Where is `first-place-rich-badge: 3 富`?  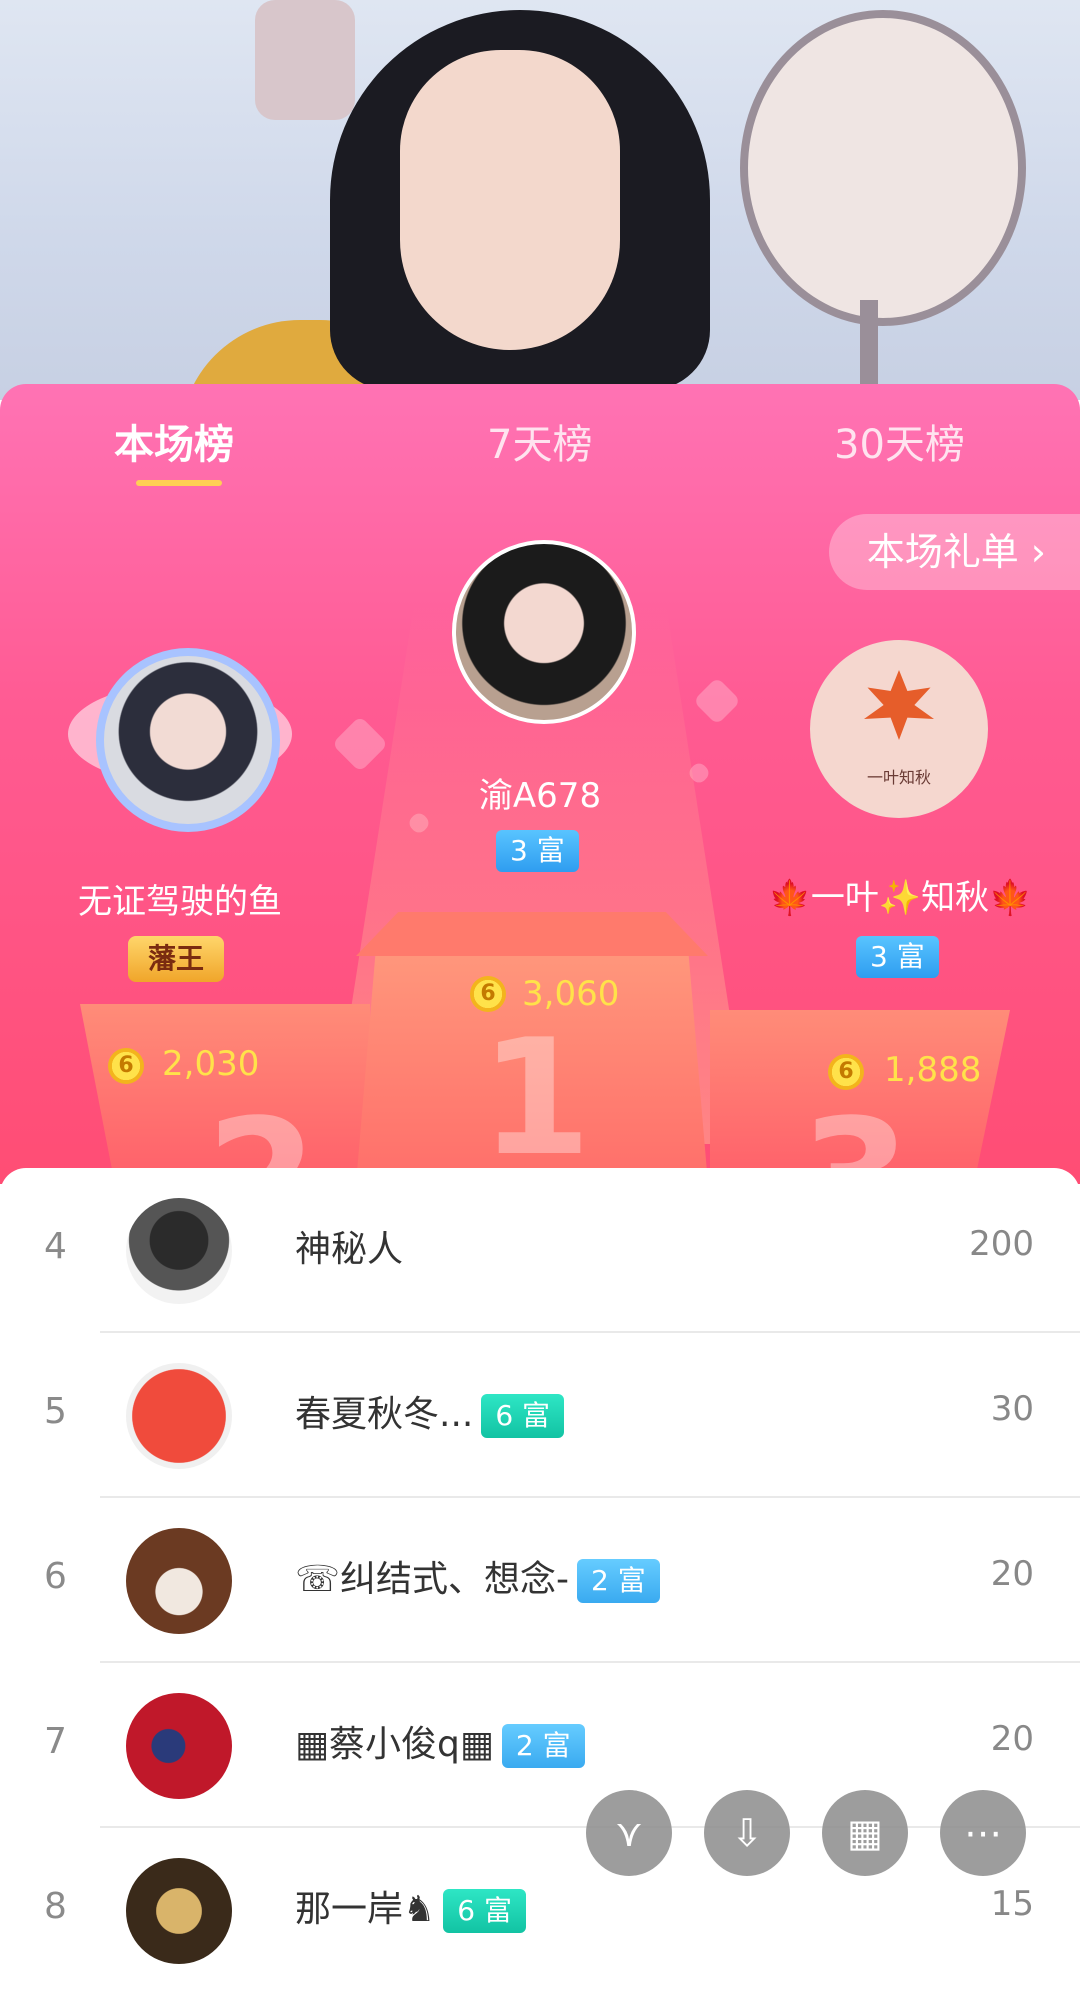 first-place-rich-badge: 3 富 is located at coordinates (537, 851).